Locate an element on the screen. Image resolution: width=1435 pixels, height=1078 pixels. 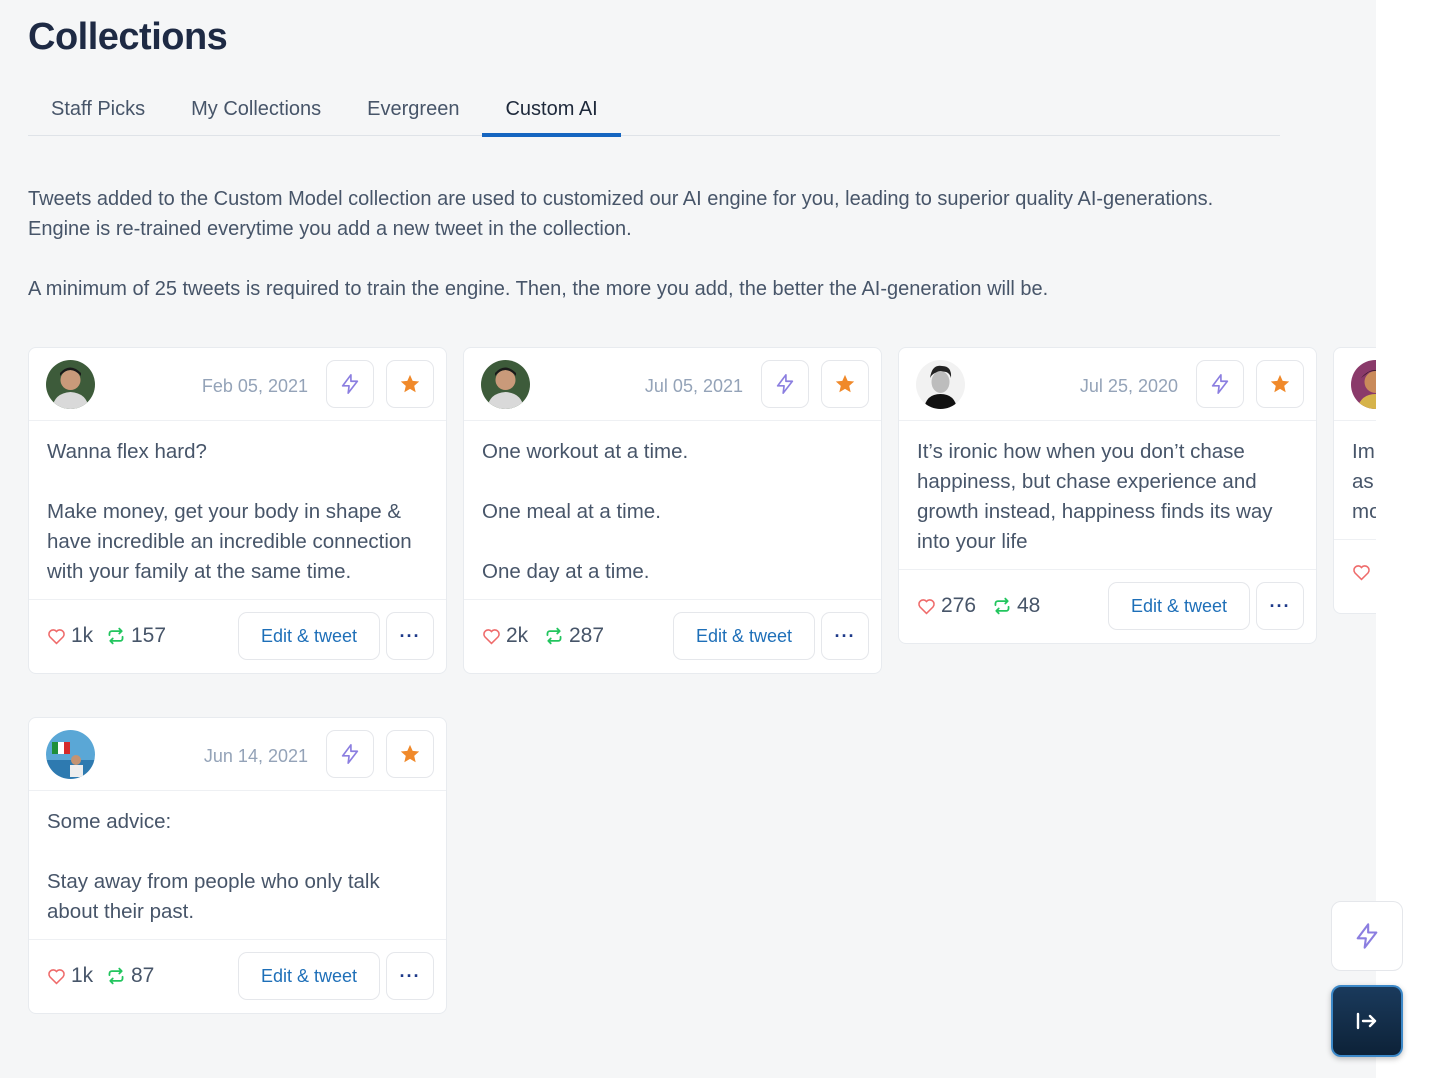
tweet-card-footer: 1k 87 Edit & tweet ··· is located at coordinates (237, 976).